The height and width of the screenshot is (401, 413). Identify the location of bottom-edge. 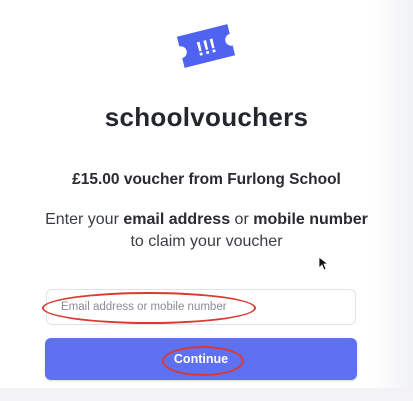
(206, 394).